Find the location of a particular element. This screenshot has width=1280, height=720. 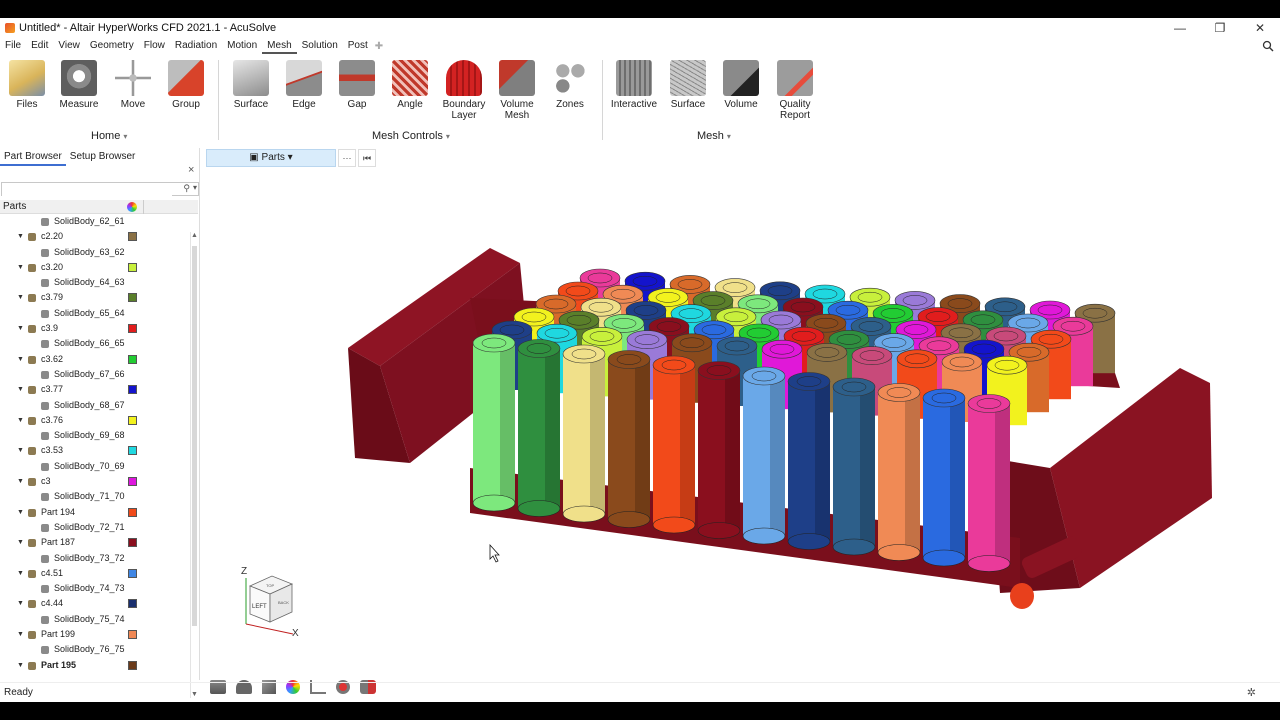

gap-tool: Gap is located at coordinates (357, 83).